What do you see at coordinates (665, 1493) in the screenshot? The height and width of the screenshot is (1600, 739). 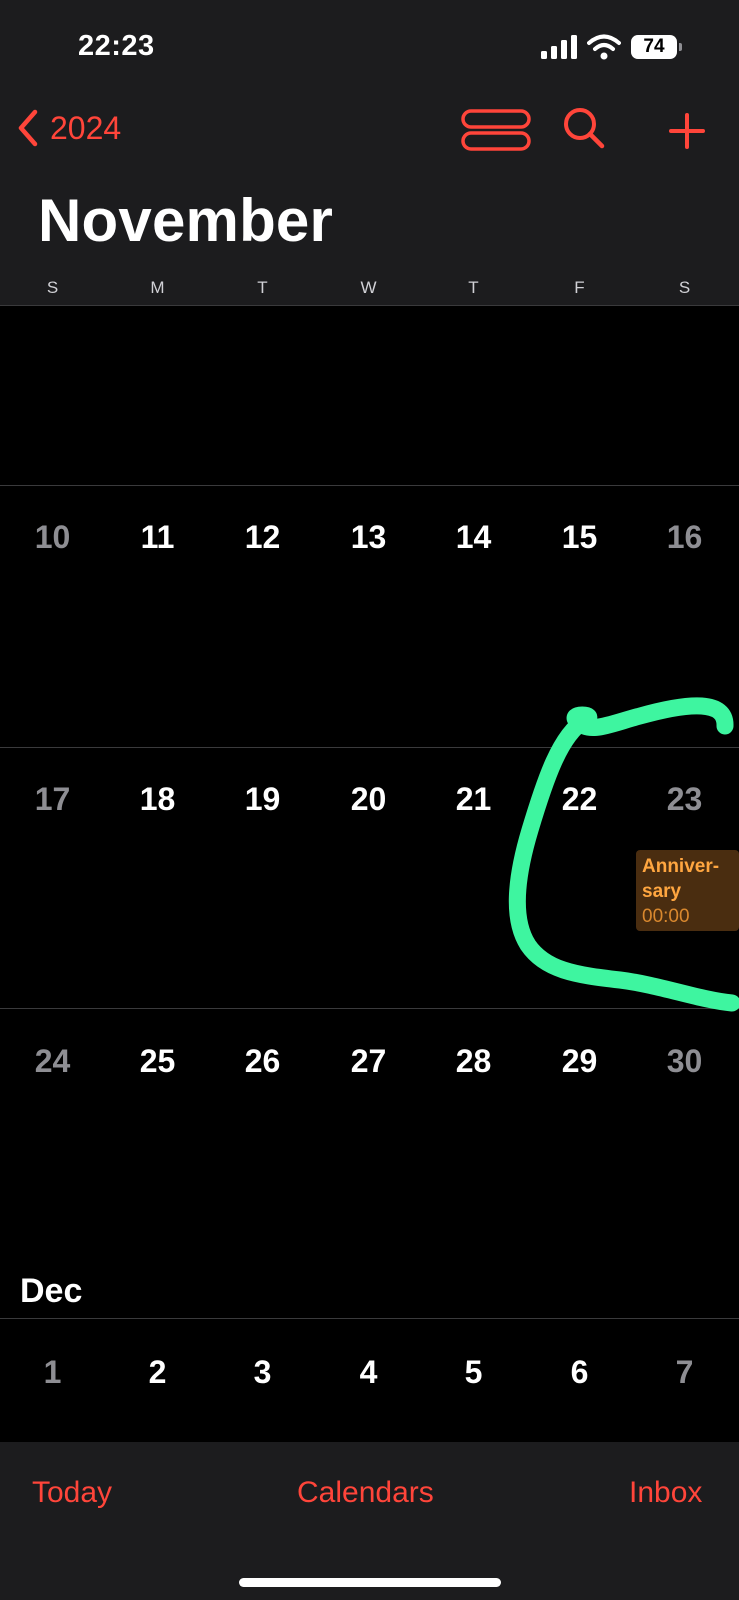 I see `inbox-button: Inbox` at bounding box center [665, 1493].